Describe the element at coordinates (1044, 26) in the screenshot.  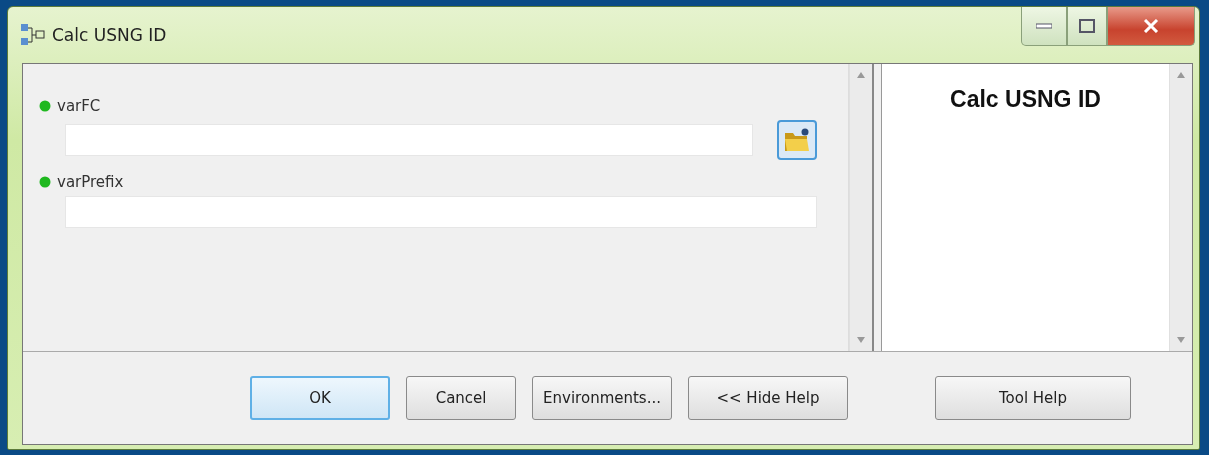
I see `minimize-icon` at that location.